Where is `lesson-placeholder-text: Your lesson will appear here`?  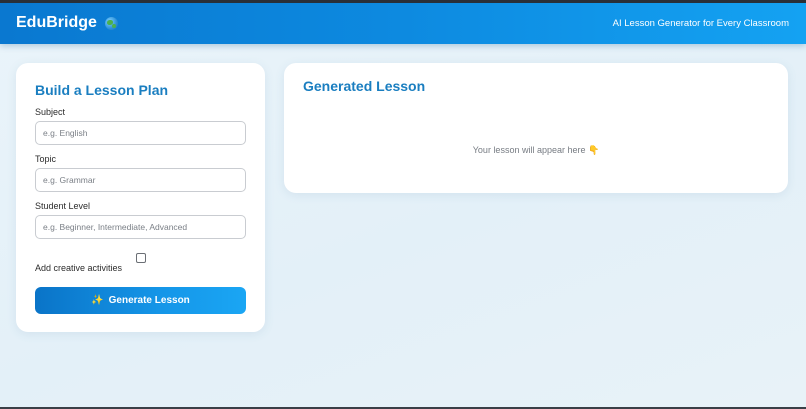 lesson-placeholder-text: Your lesson will appear here is located at coordinates (529, 150).